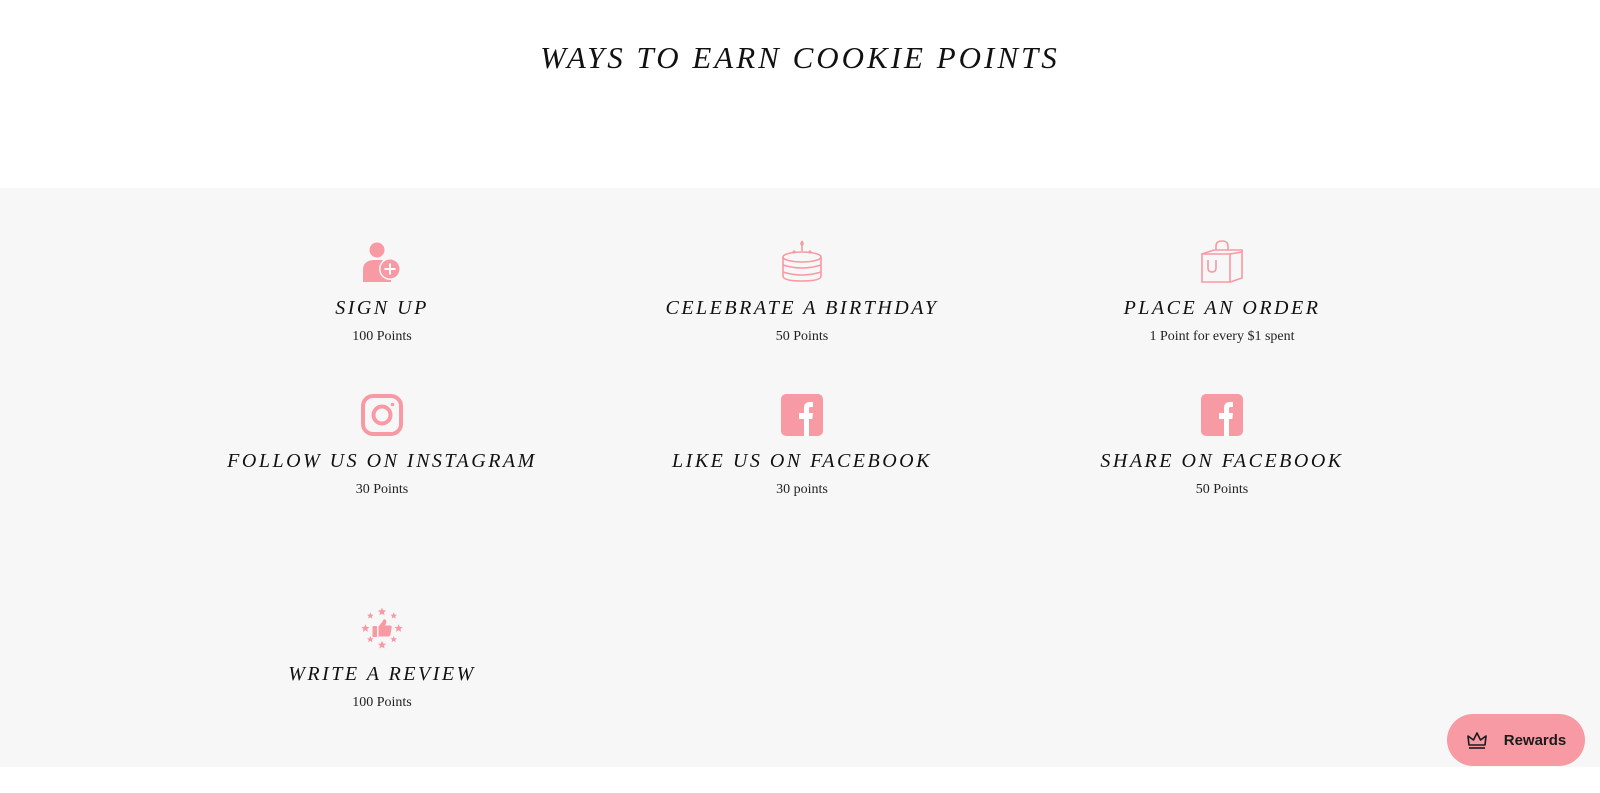  I want to click on rewards-label: Rewards, so click(1535, 740).